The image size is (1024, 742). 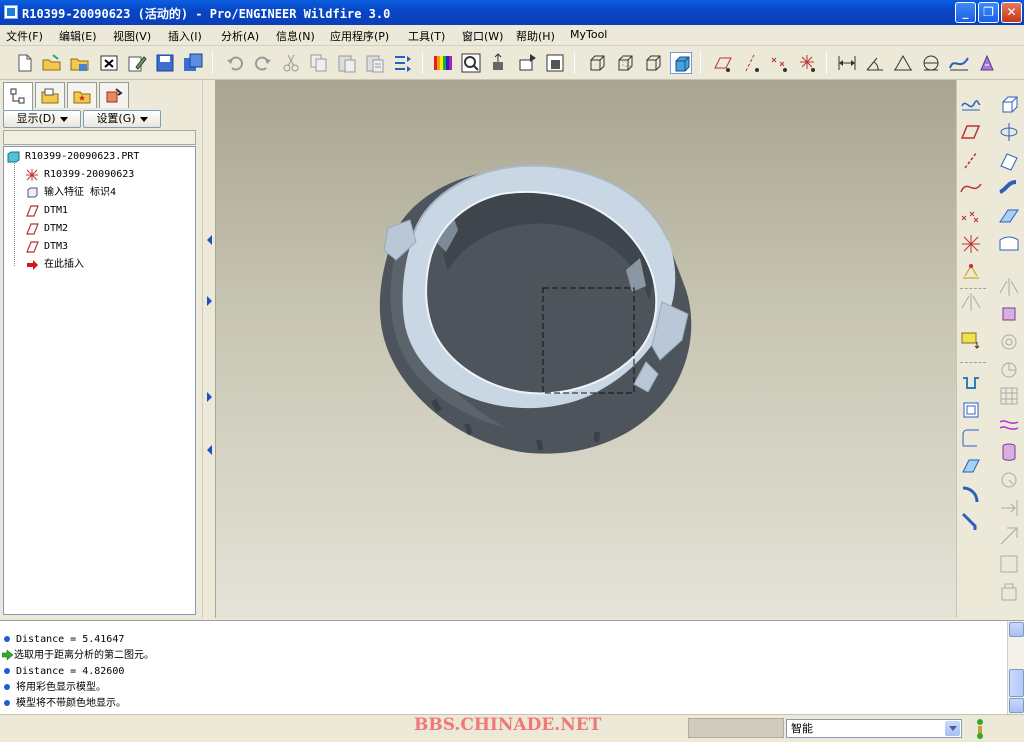 I want to click on menu-help: 帮助(H), so click(x=535, y=36).